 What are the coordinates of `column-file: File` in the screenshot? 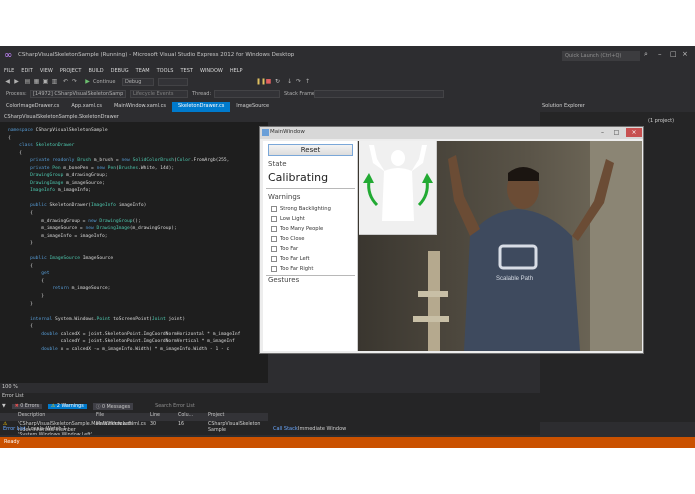 It's located at (100, 415).